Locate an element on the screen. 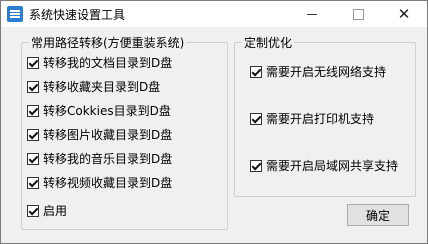  checkbox-transfer-documents: 转移我的文档目录到D盘 is located at coordinates (99, 62).